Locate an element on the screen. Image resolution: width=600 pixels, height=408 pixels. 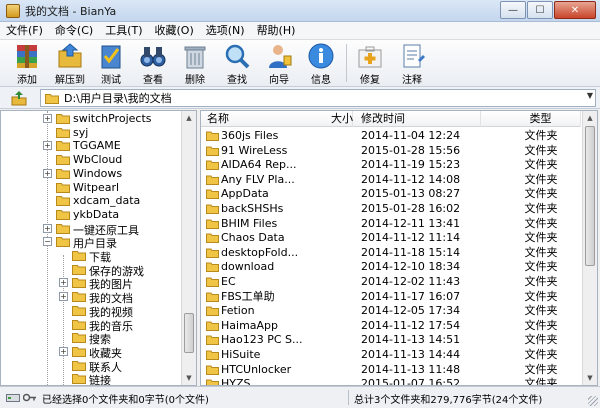
tree-item: WbCloud is located at coordinates (92, 160).